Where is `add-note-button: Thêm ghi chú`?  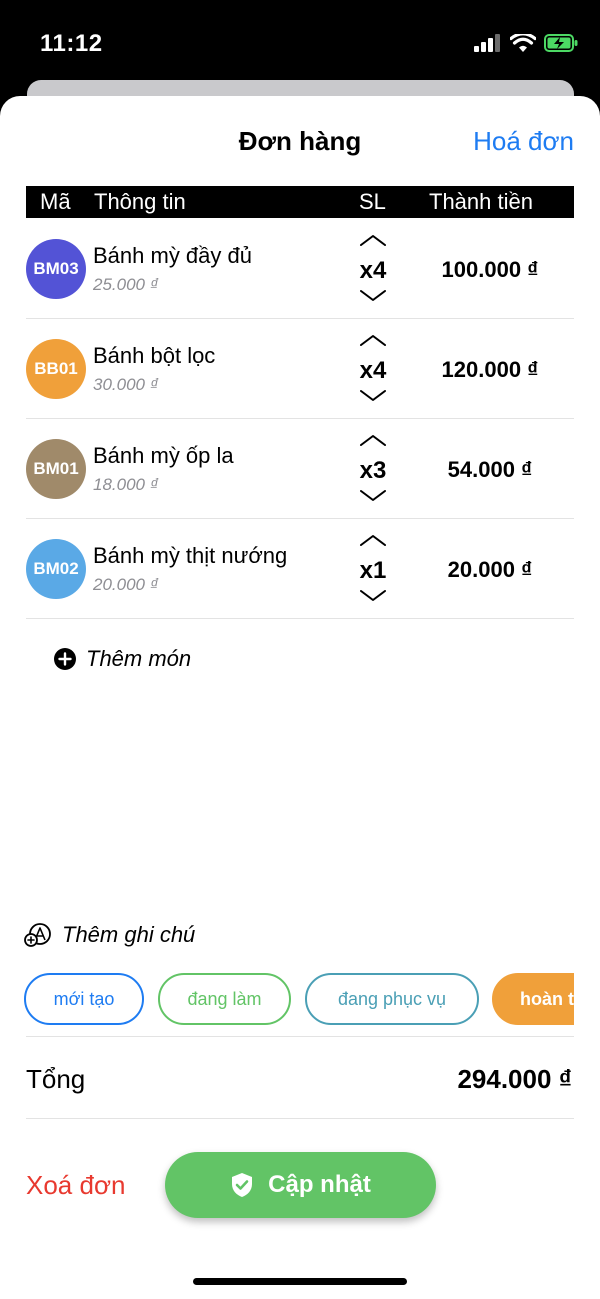 add-note-button: Thêm ghi chú is located at coordinates (109, 935).